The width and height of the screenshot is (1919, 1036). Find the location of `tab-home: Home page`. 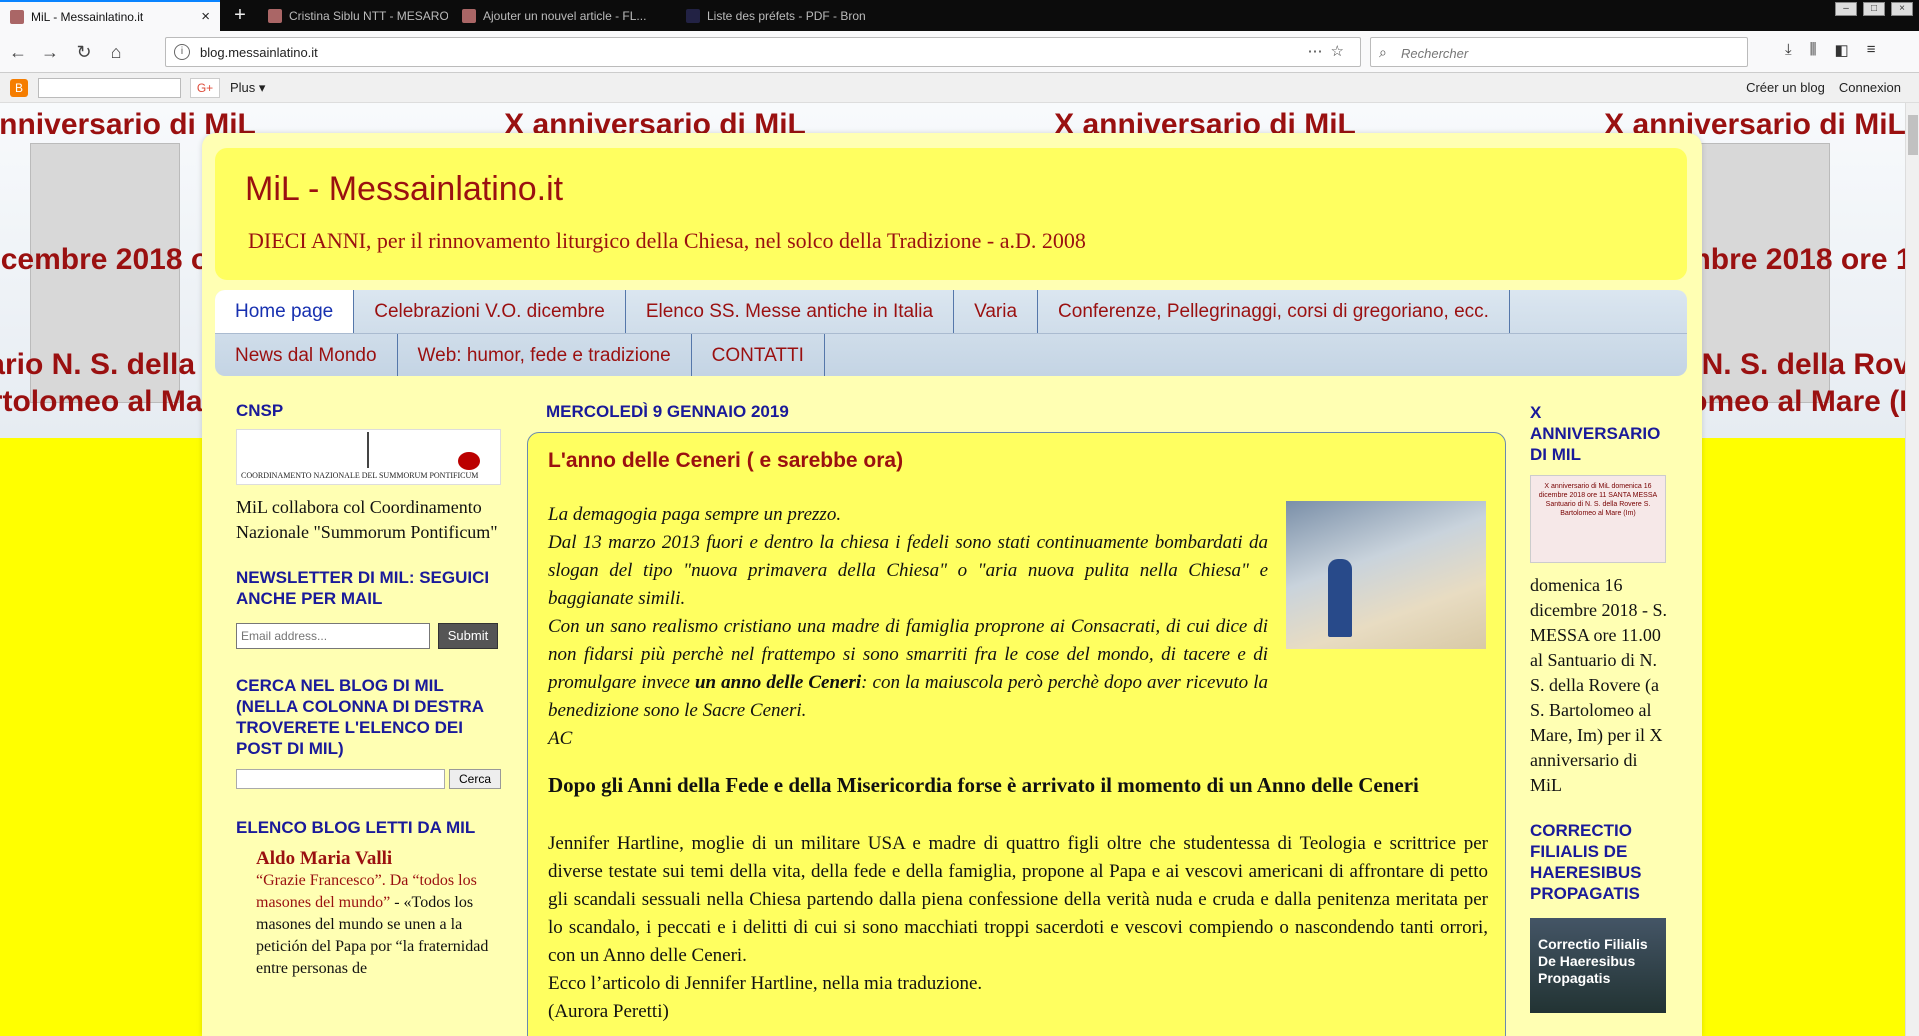

tab-home: Home page is located at coordinates (285, 311).